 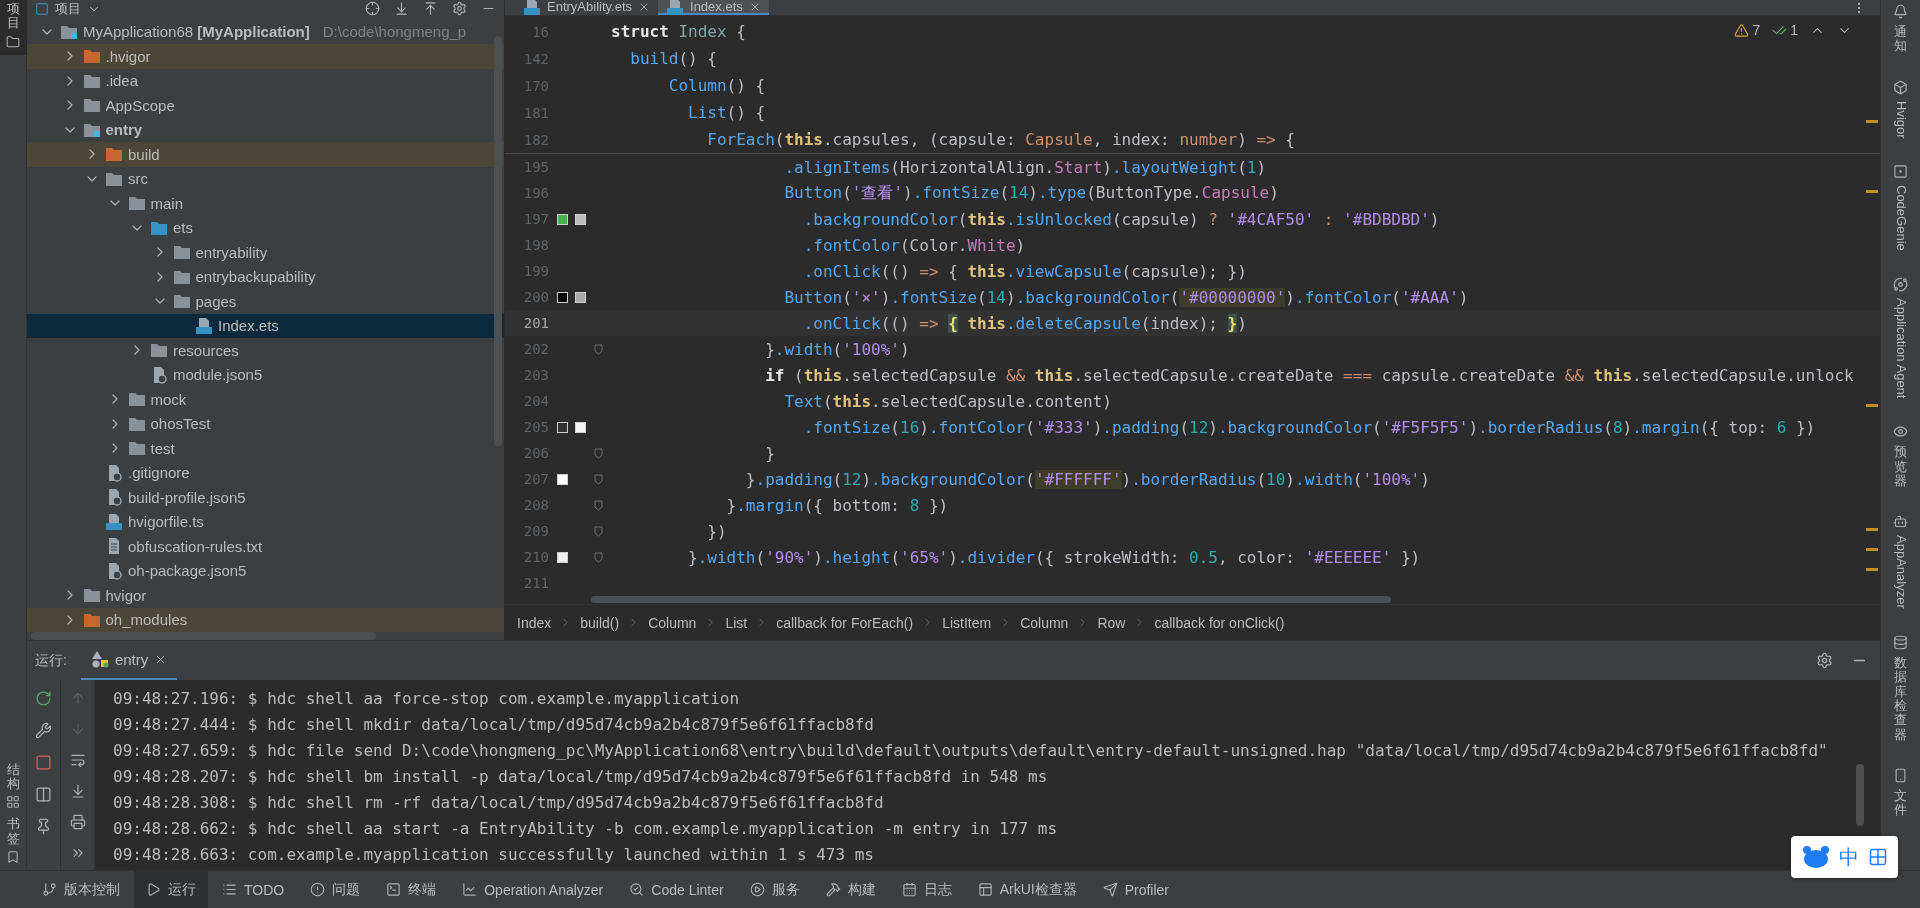 I want to click on square-icon, so click(x=1900, y=172).